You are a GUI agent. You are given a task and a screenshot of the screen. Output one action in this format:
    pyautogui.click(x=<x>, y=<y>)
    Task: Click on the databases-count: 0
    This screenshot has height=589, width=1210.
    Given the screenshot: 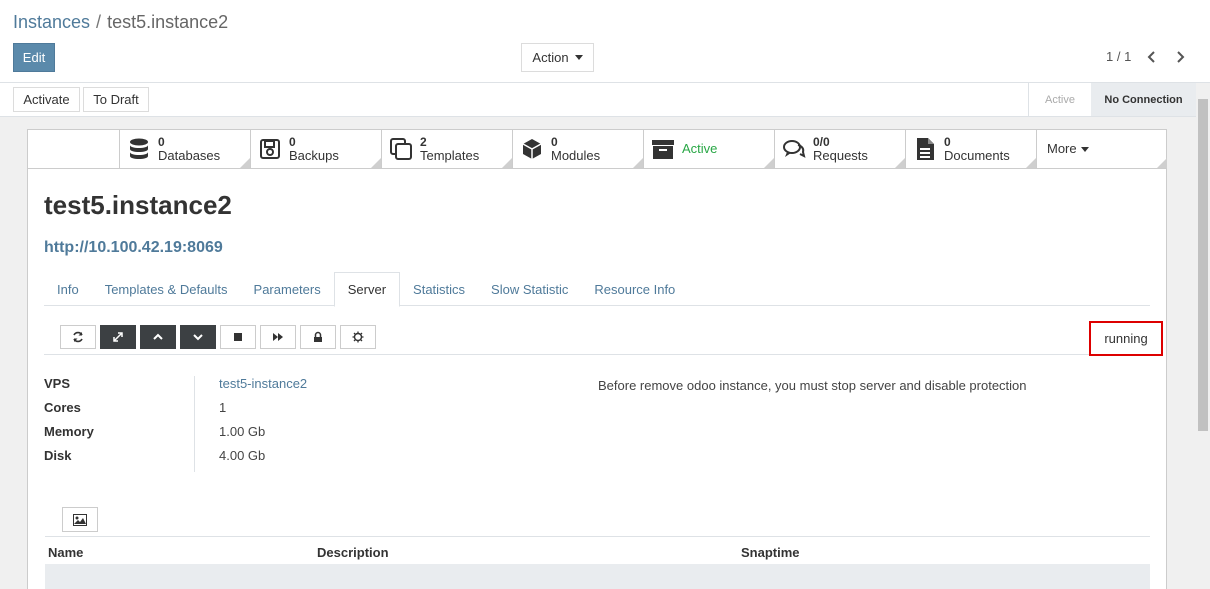 What is the action you would take?
    pyautogui.click(x=161, y=142)
    